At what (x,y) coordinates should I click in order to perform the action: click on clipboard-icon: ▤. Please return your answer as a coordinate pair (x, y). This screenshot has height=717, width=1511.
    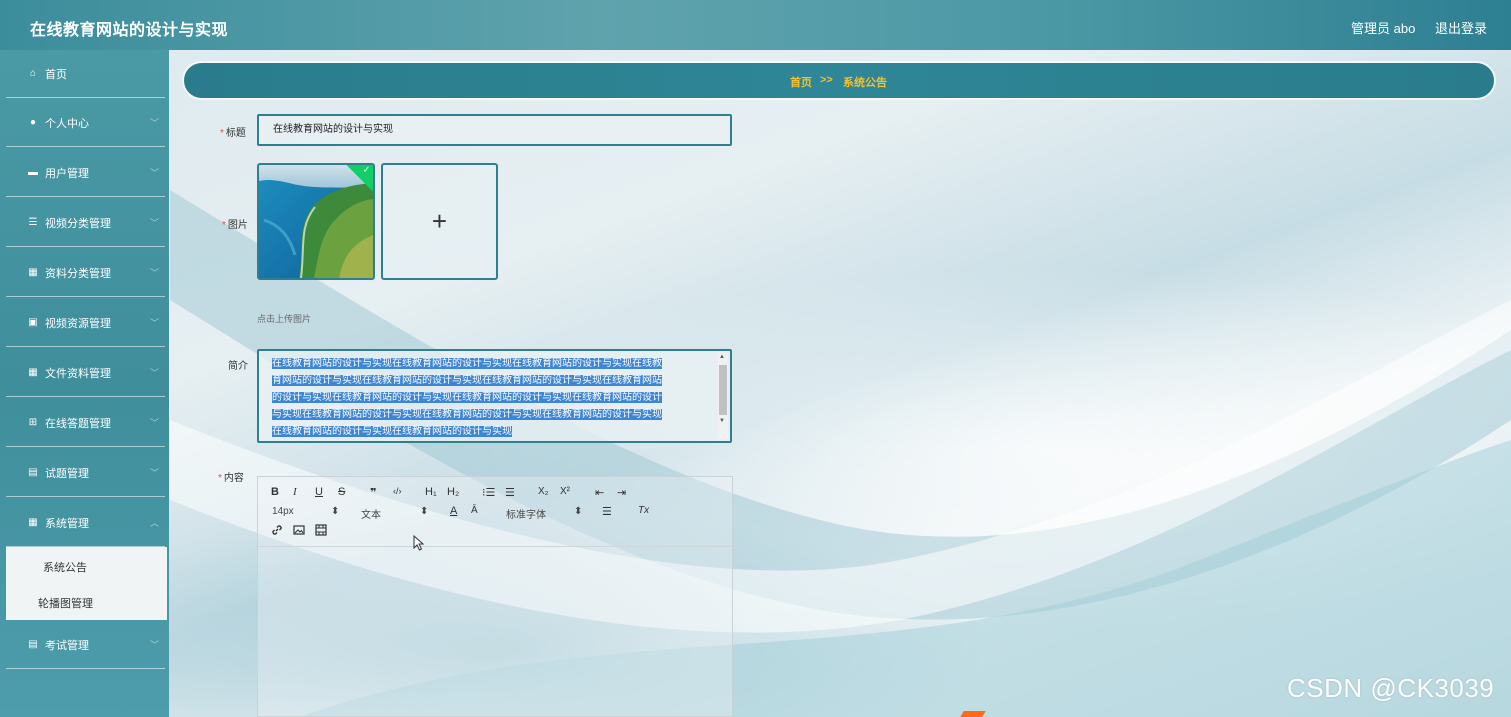
    Looking at the image, I should click on (33, 644).